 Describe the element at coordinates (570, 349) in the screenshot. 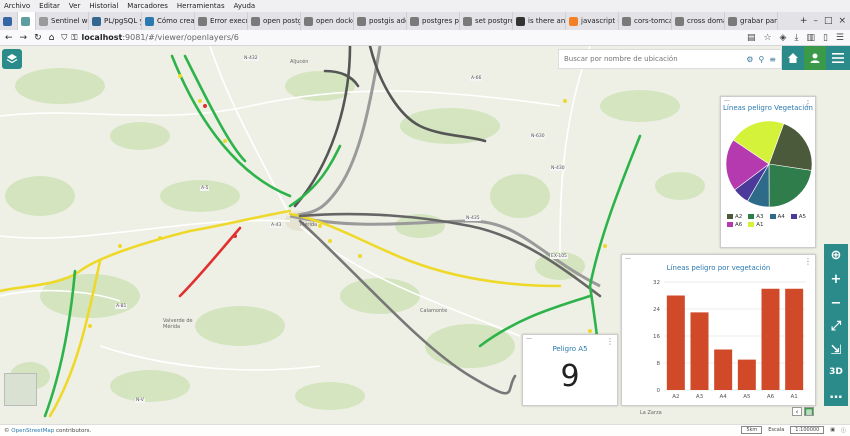

I see `kpi-title: Peligro A5` at that location.